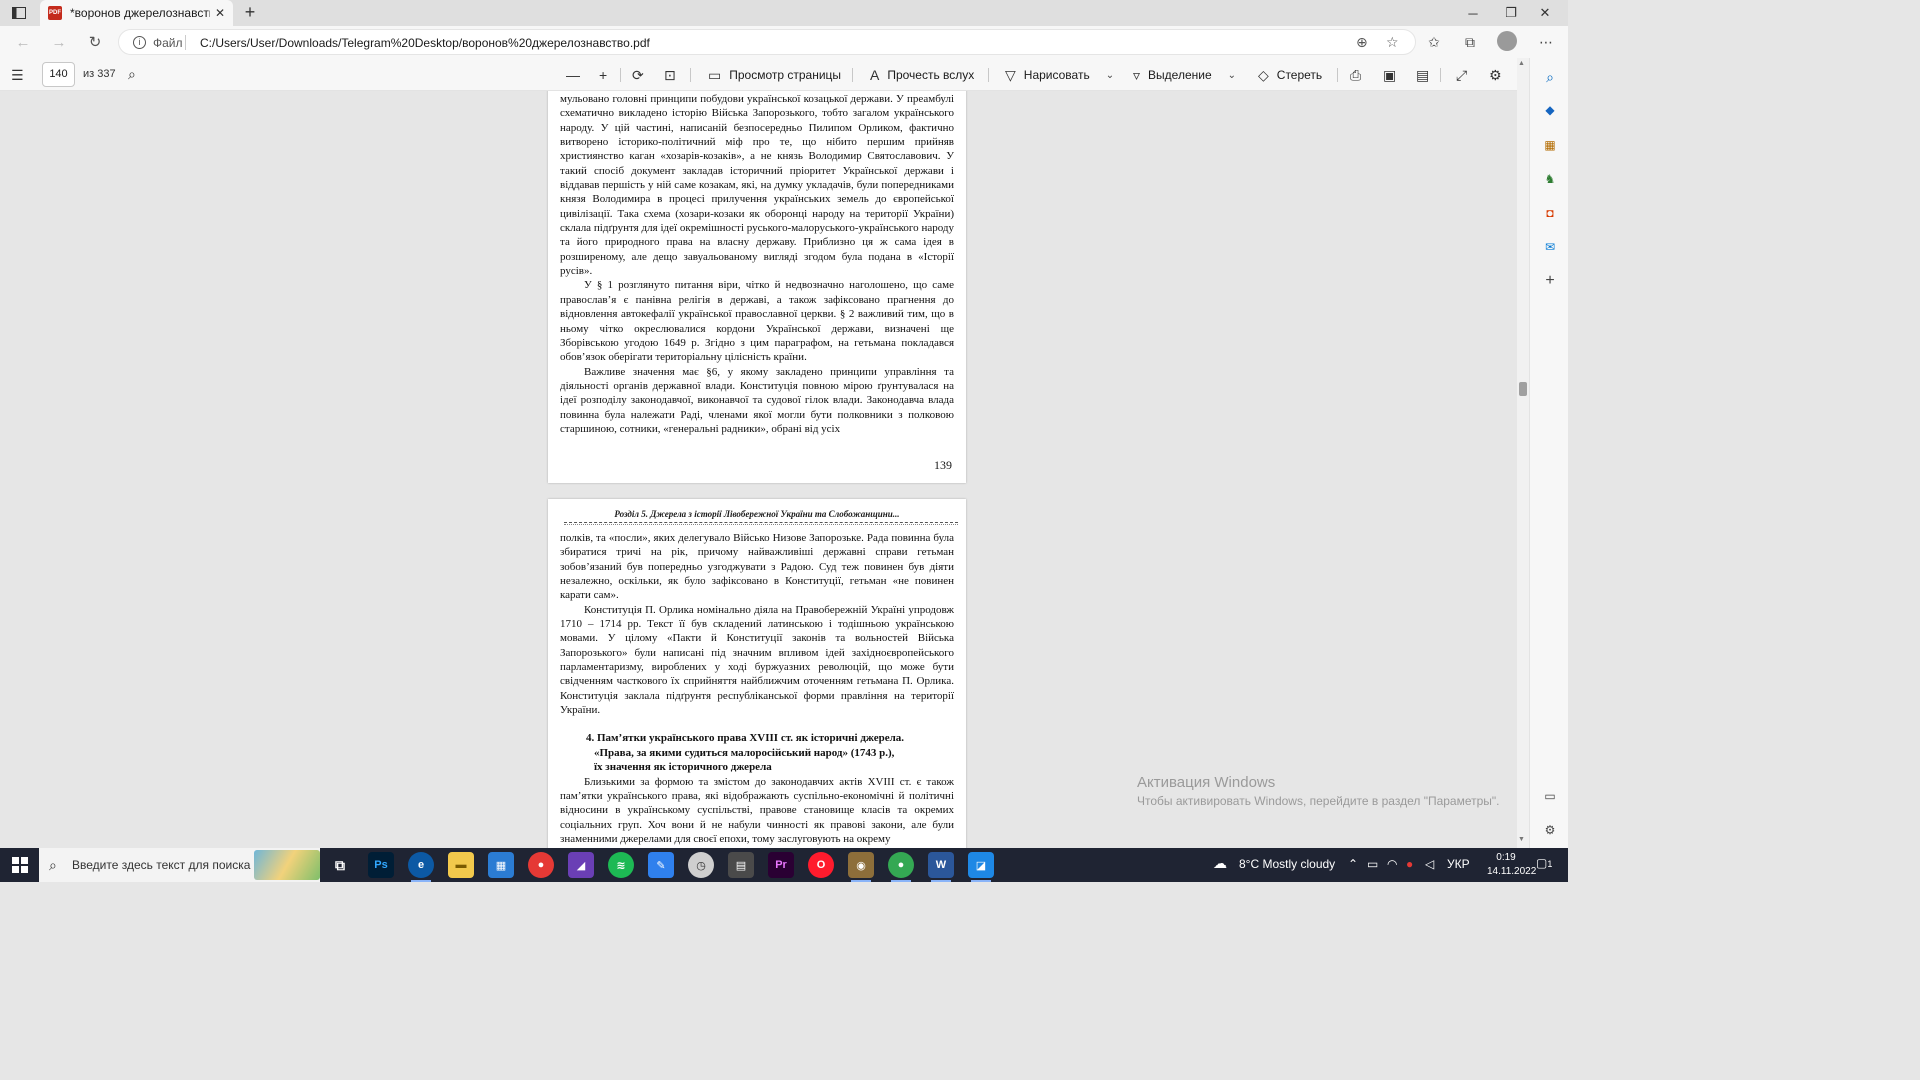 This screenshot has width=1920, height=1080. Describe the element at coordinates (1521, 63) in the screenshot. I see `scroll-up-icon: ▲` at that location.